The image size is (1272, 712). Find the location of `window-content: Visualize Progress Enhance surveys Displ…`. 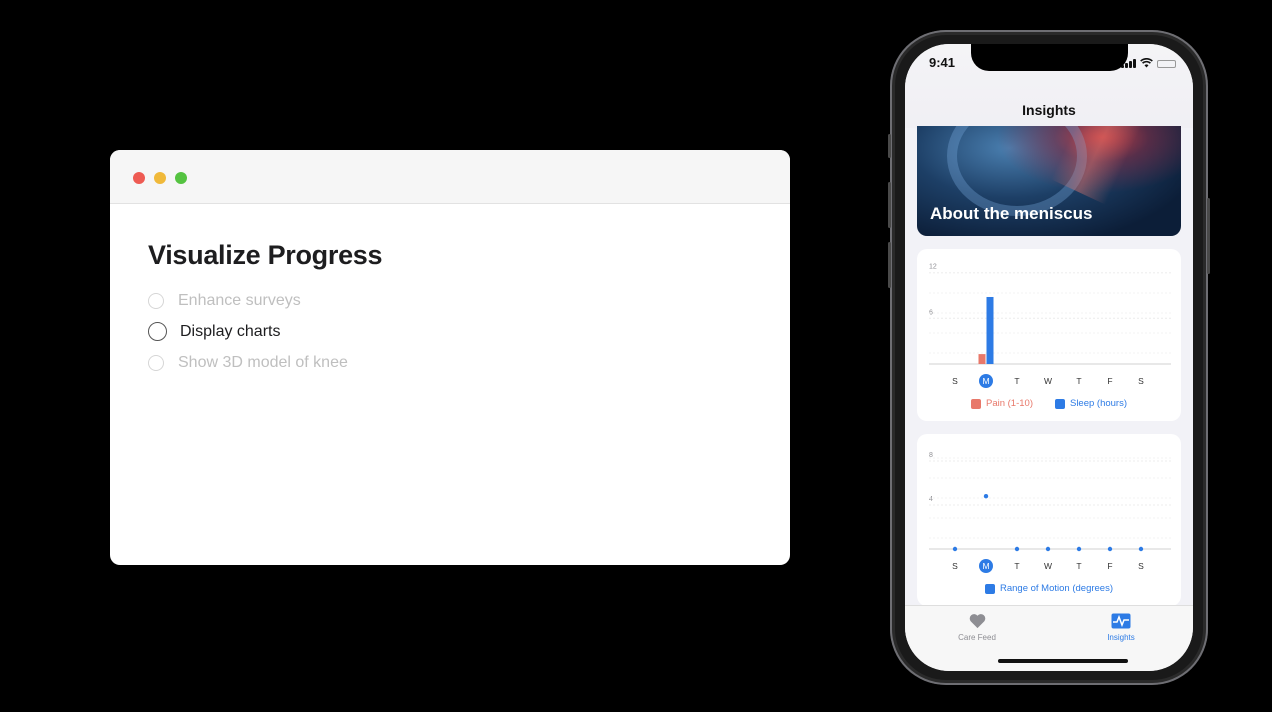

window-content: Visualize Progress Enhance surveys Displ… is located at coordinates (454, 309).